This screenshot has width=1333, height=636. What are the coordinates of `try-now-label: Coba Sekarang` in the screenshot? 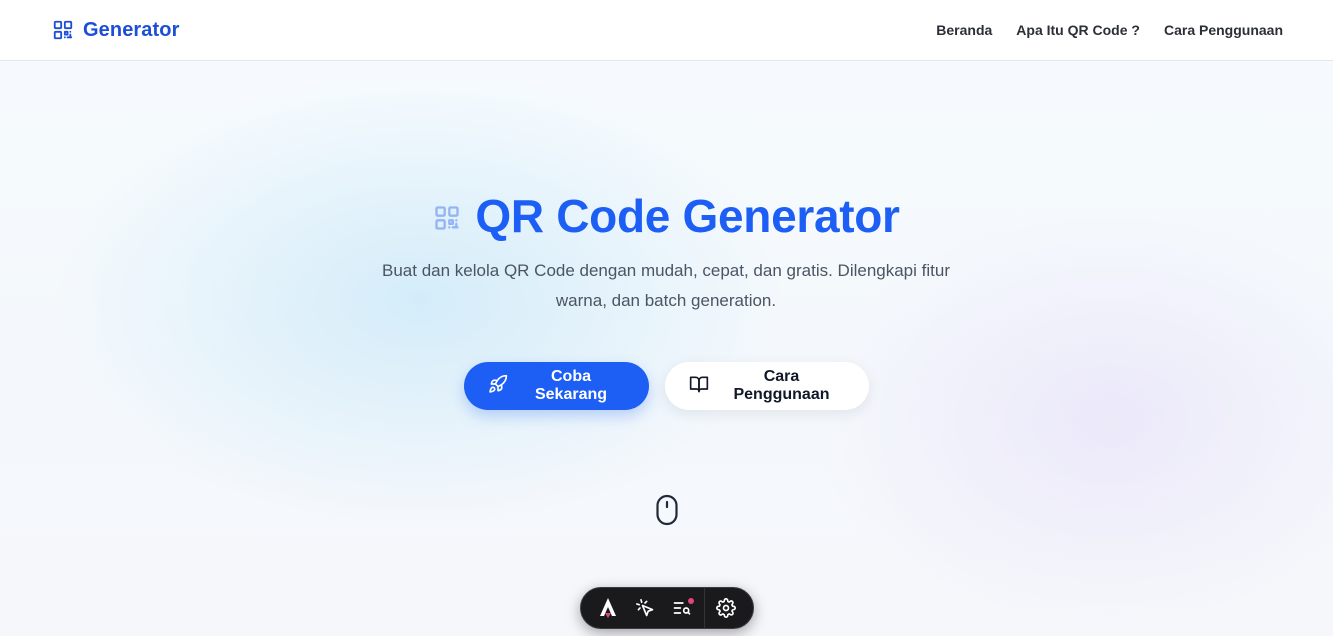 It's located at (571, 385).